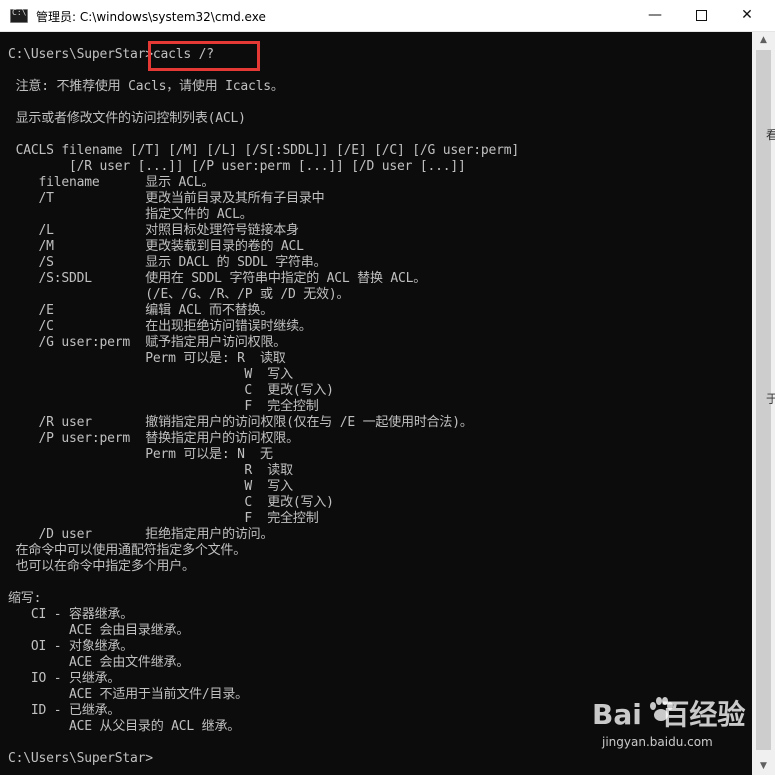 The image size is (775, 775). I want to click on console-line: OI - 对象继承。, so click(71, 646).